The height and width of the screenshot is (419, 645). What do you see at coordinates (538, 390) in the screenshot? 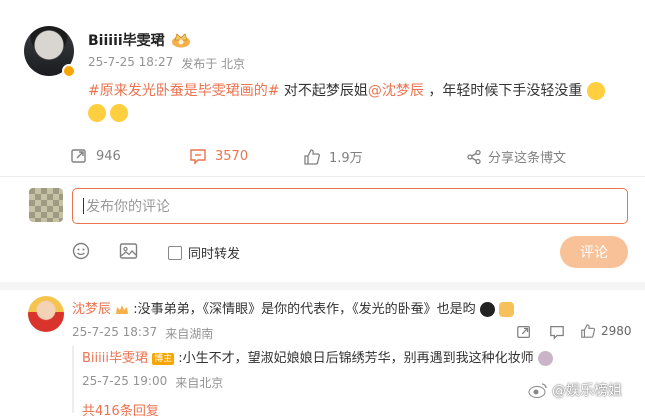
I see `weibo-logo-icon` at bounding box center [538, 390].